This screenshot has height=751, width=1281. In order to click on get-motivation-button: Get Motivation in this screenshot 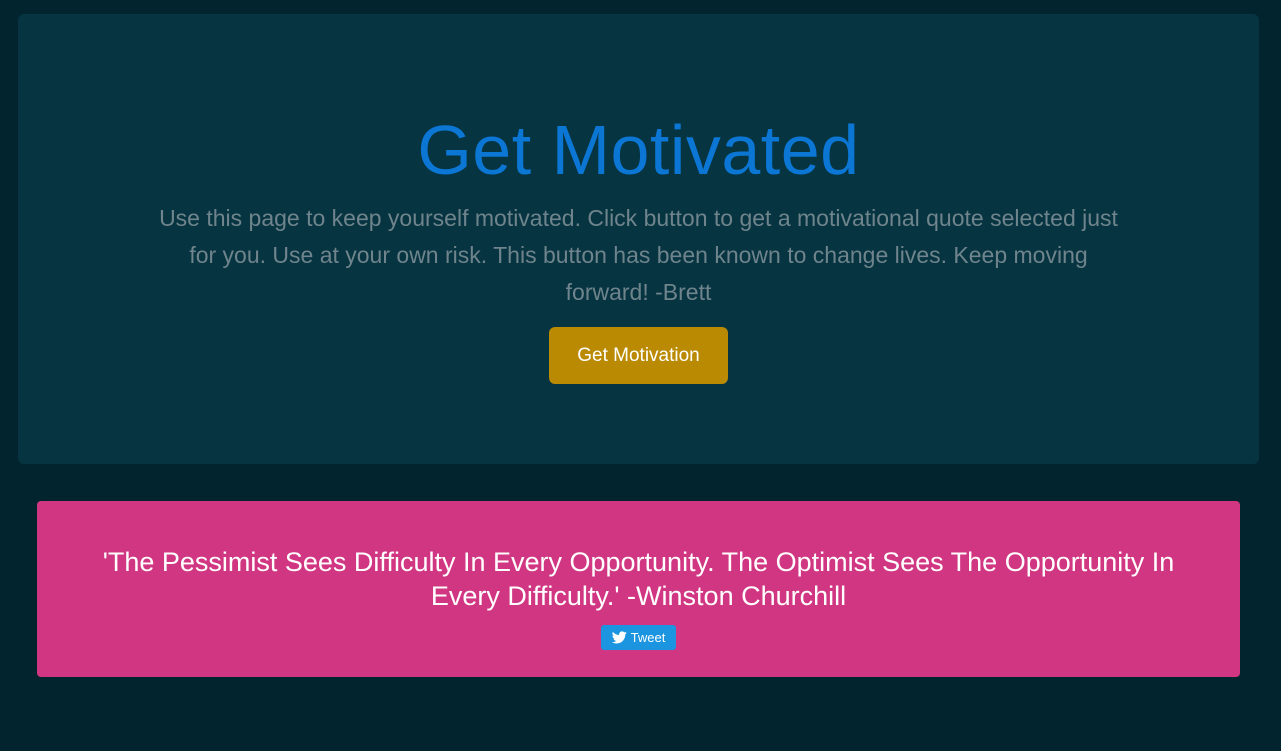, I will do `click(638, 355)`.